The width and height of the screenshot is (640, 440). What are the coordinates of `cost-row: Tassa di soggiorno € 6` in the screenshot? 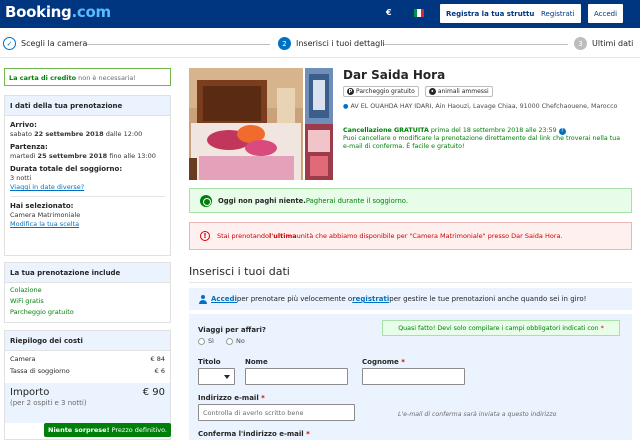 It's located at (87, 371).